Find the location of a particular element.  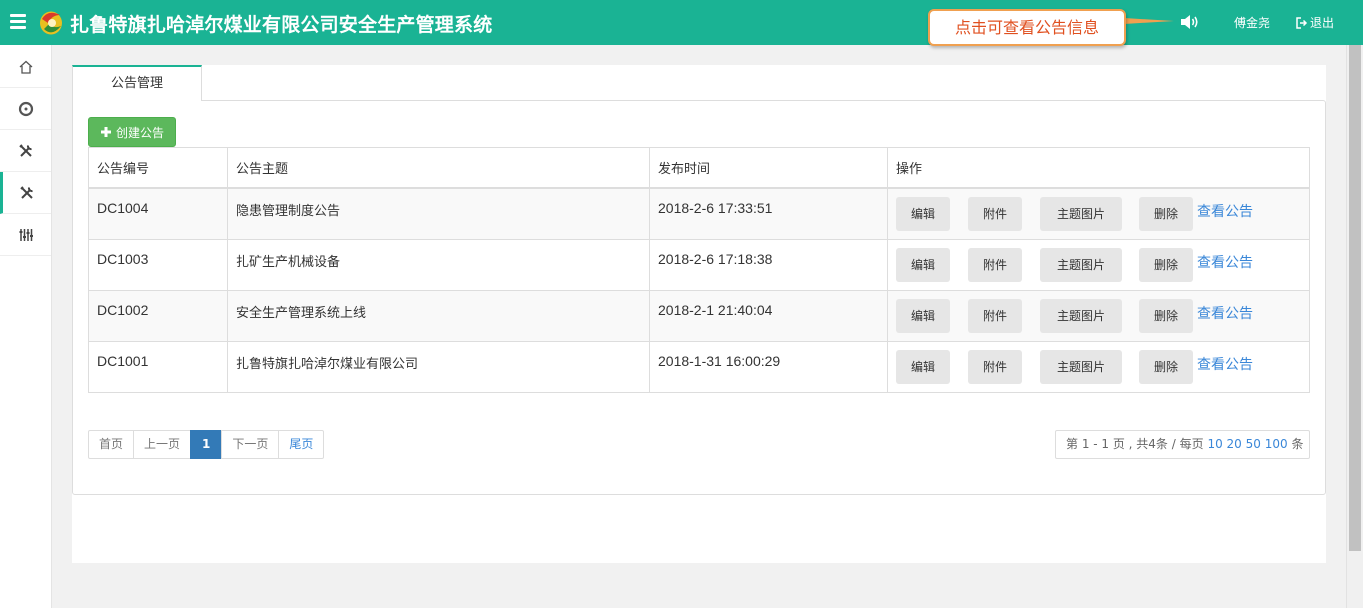

page-next-button: 下一页 is located at coordinates (250, 444).